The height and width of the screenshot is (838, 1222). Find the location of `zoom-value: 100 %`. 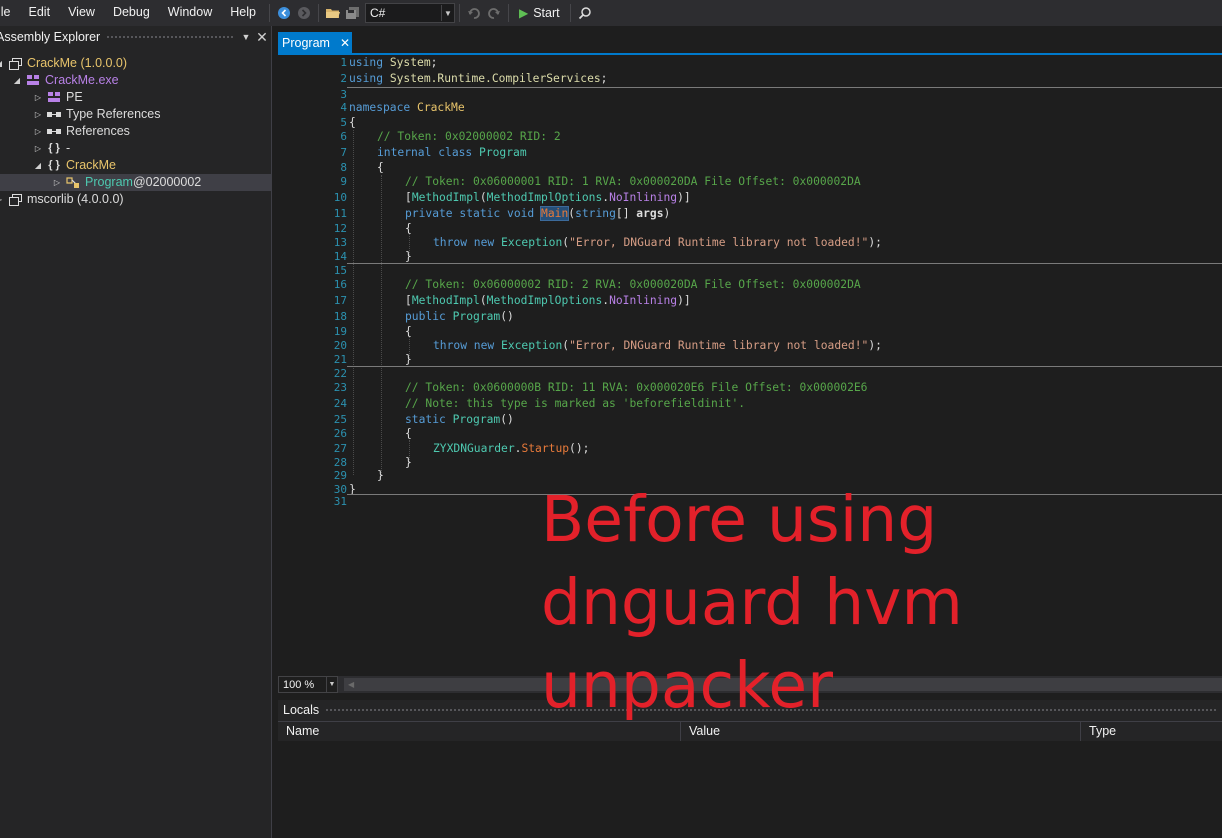

zoom-value: 100 % is located at coordinates (299, 684).